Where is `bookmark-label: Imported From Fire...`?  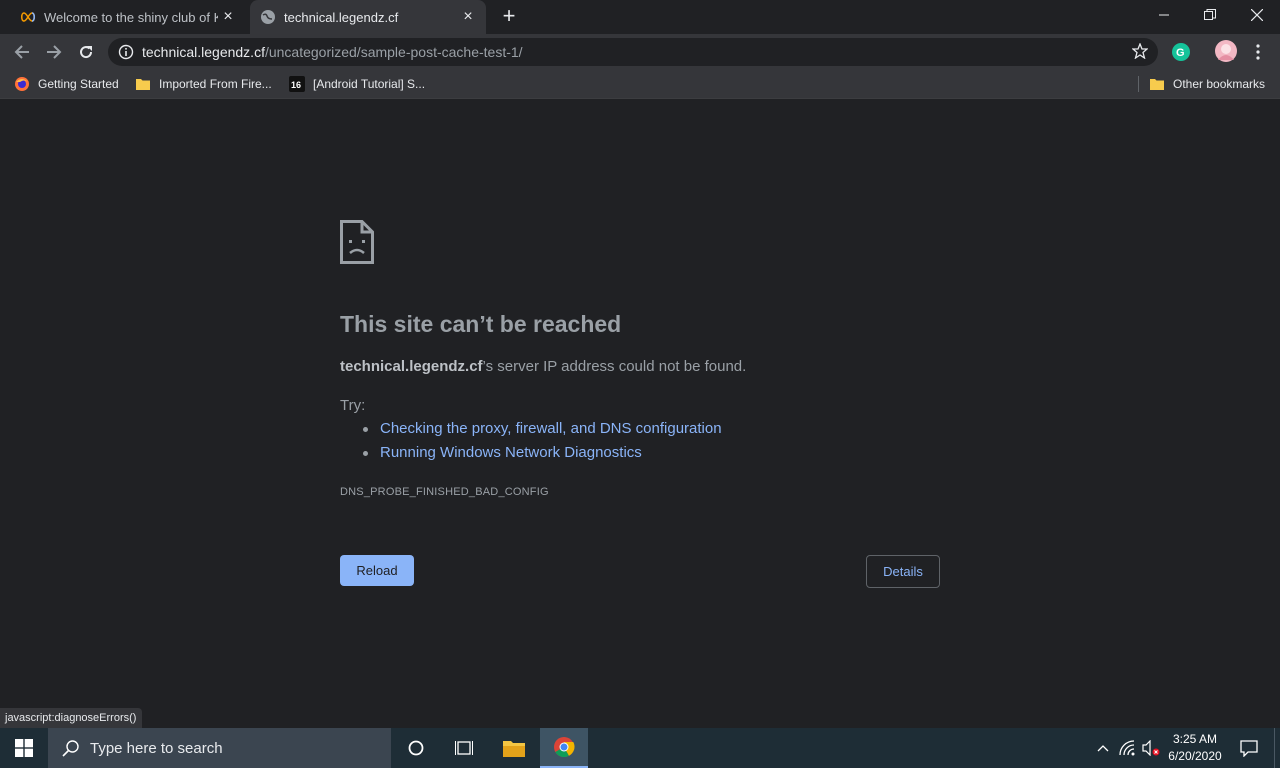
bookmark-label: Imported From Fire... is located at coordinates (215, 84).